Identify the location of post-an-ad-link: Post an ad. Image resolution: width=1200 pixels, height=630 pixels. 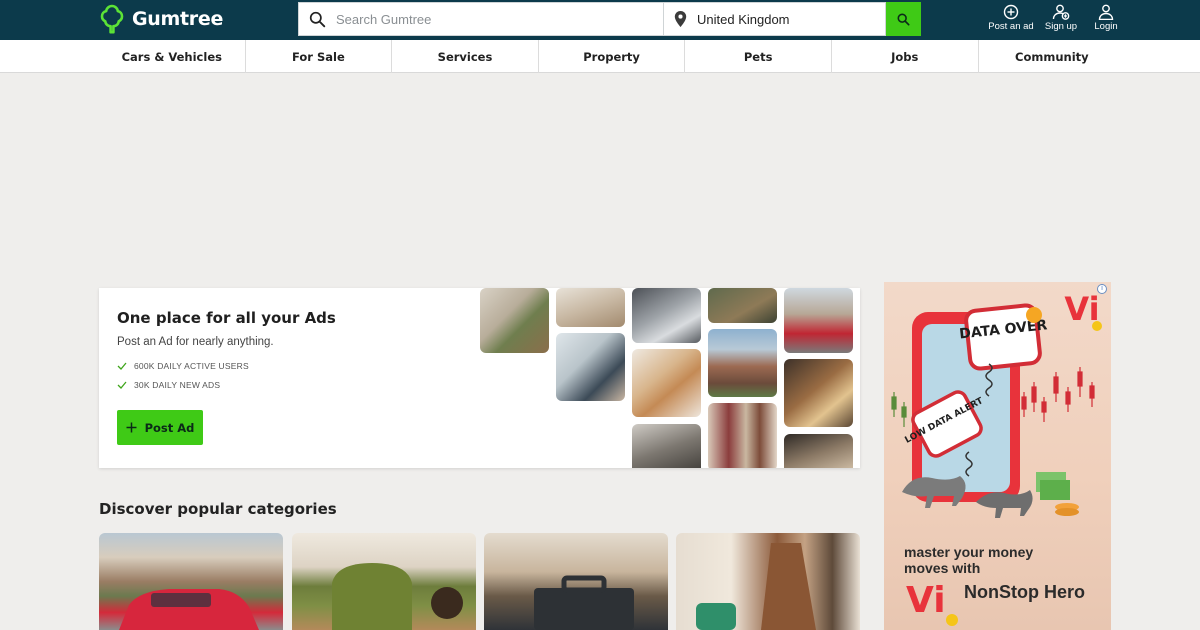
(1011, 18).